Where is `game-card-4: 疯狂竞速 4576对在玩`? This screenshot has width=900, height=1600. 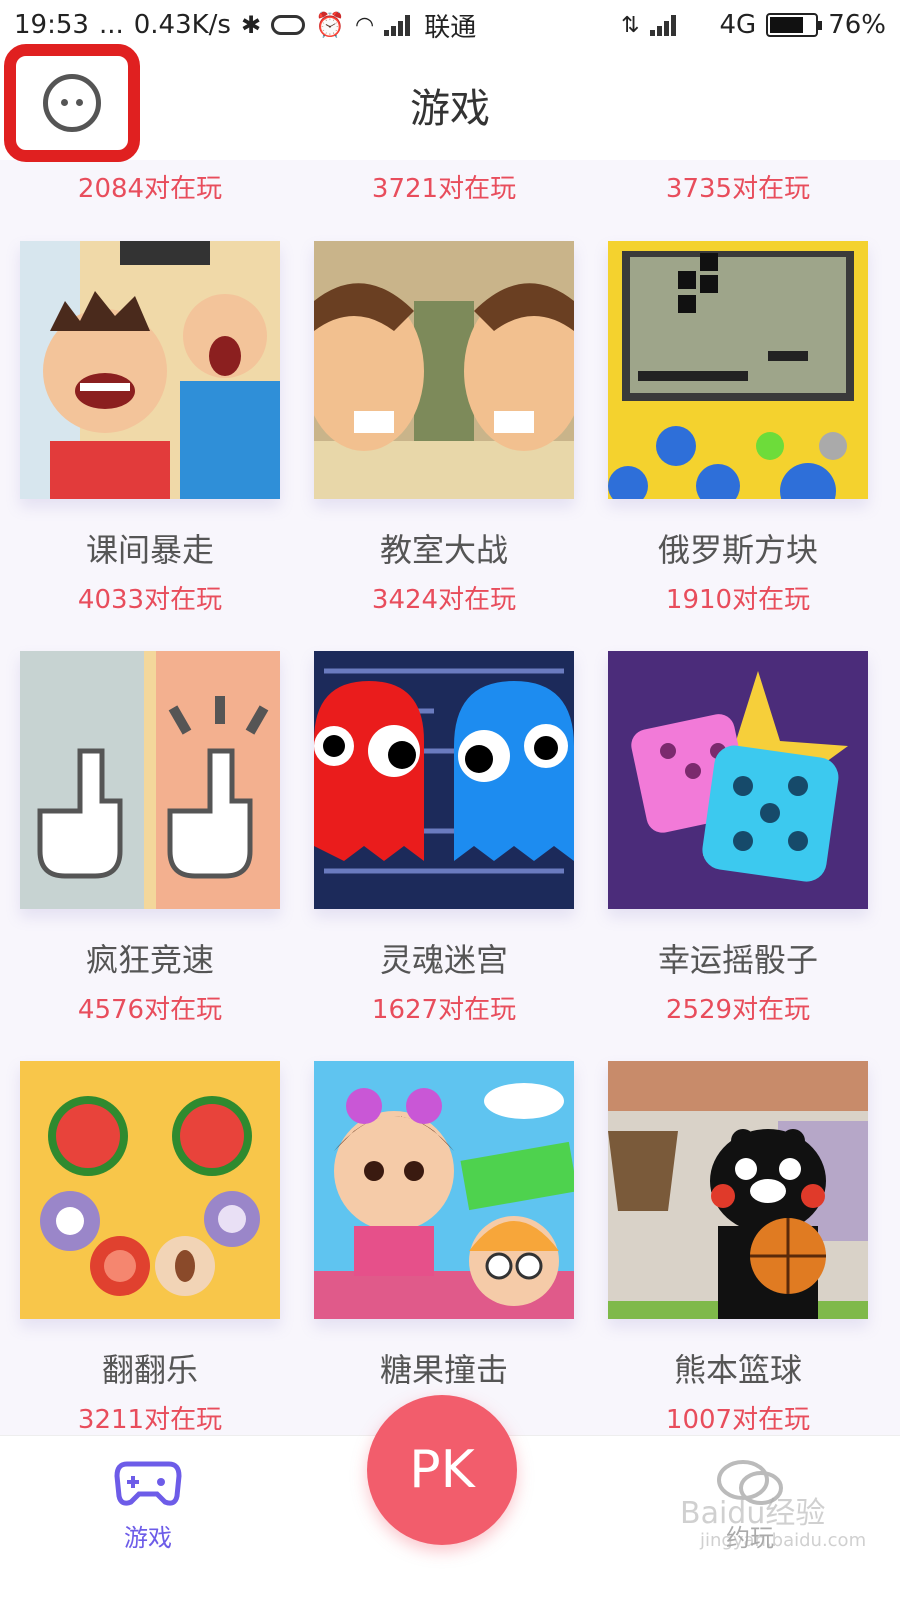 game-card-4: 疯狂竞速 4576对在玩 is located at coordinates (150, 838).